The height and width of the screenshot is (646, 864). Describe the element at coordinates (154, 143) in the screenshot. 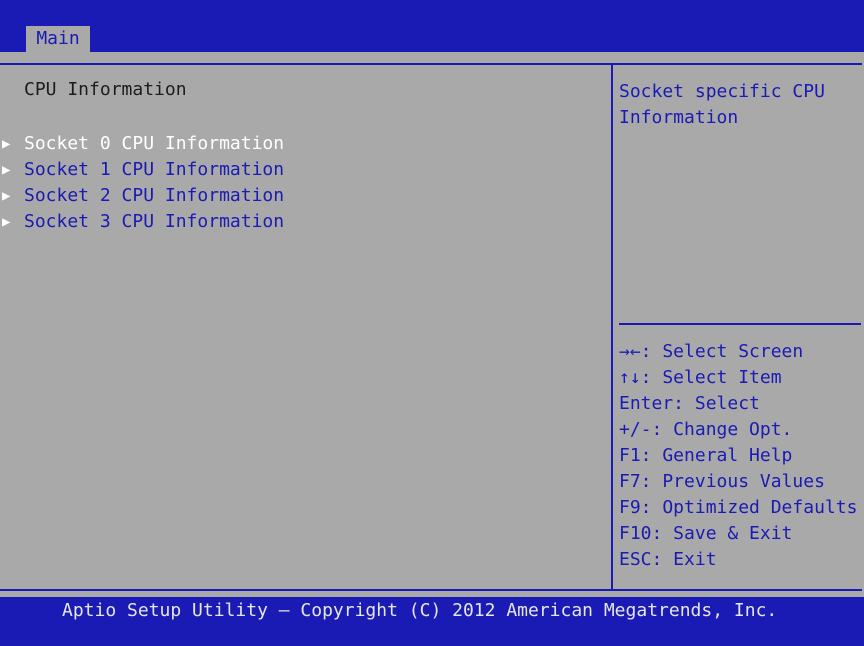

I see `menu-item-label: Socket 0 CPU Information` at that location.